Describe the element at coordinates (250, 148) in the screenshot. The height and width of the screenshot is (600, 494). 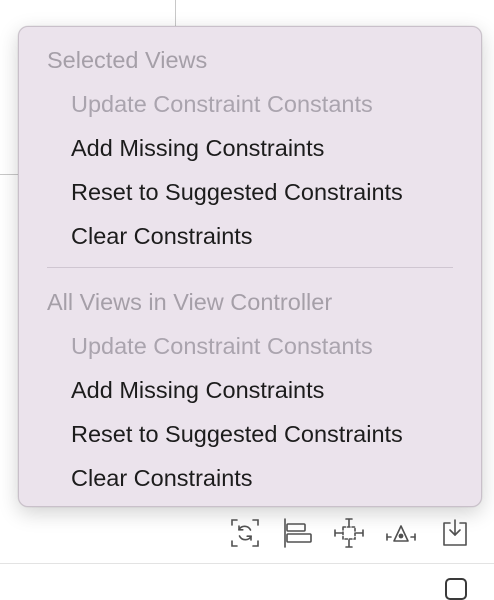
I see `menu-item-add-missing-constraints: Add Missing Constraints` at that location.